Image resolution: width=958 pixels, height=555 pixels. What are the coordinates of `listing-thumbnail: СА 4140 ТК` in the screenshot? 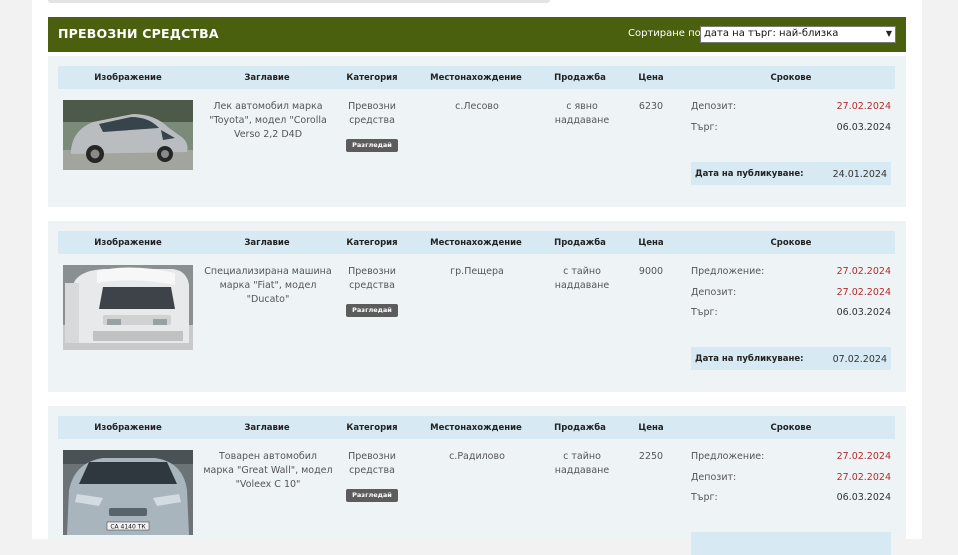 It's located at (128, 492).